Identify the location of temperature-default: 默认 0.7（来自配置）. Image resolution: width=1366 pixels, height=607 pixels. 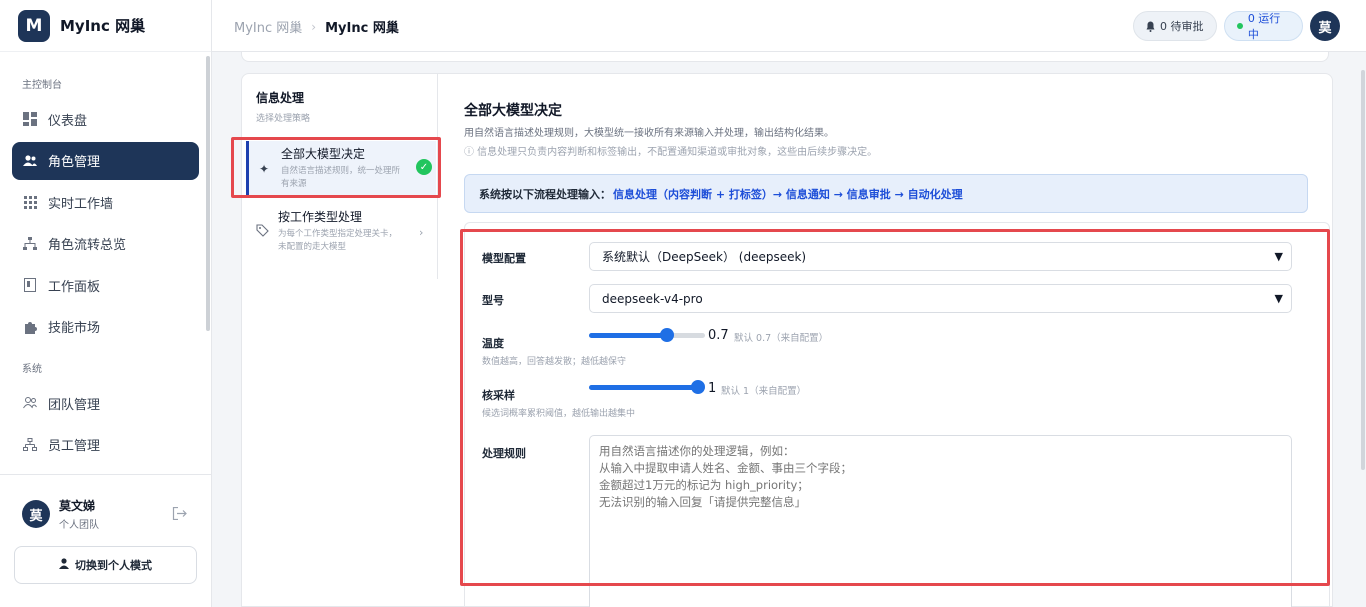
(781, 338).